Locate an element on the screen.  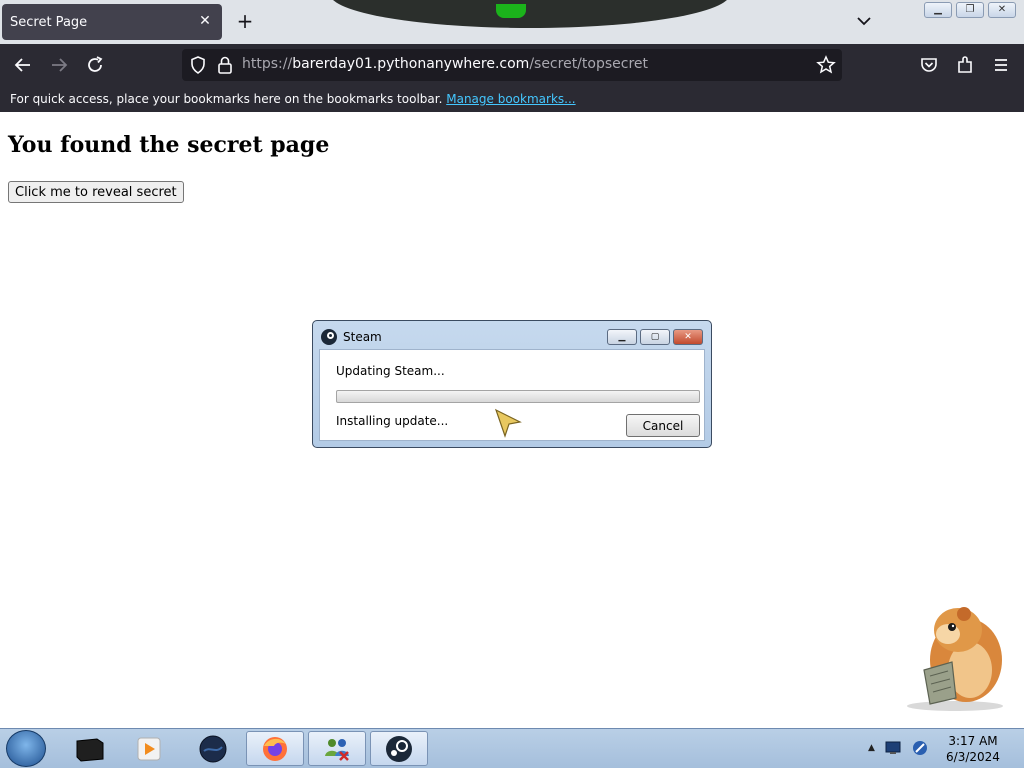
dialog-window-controls: ▁ ▢ ✕ is located at coordinates (655, 337).